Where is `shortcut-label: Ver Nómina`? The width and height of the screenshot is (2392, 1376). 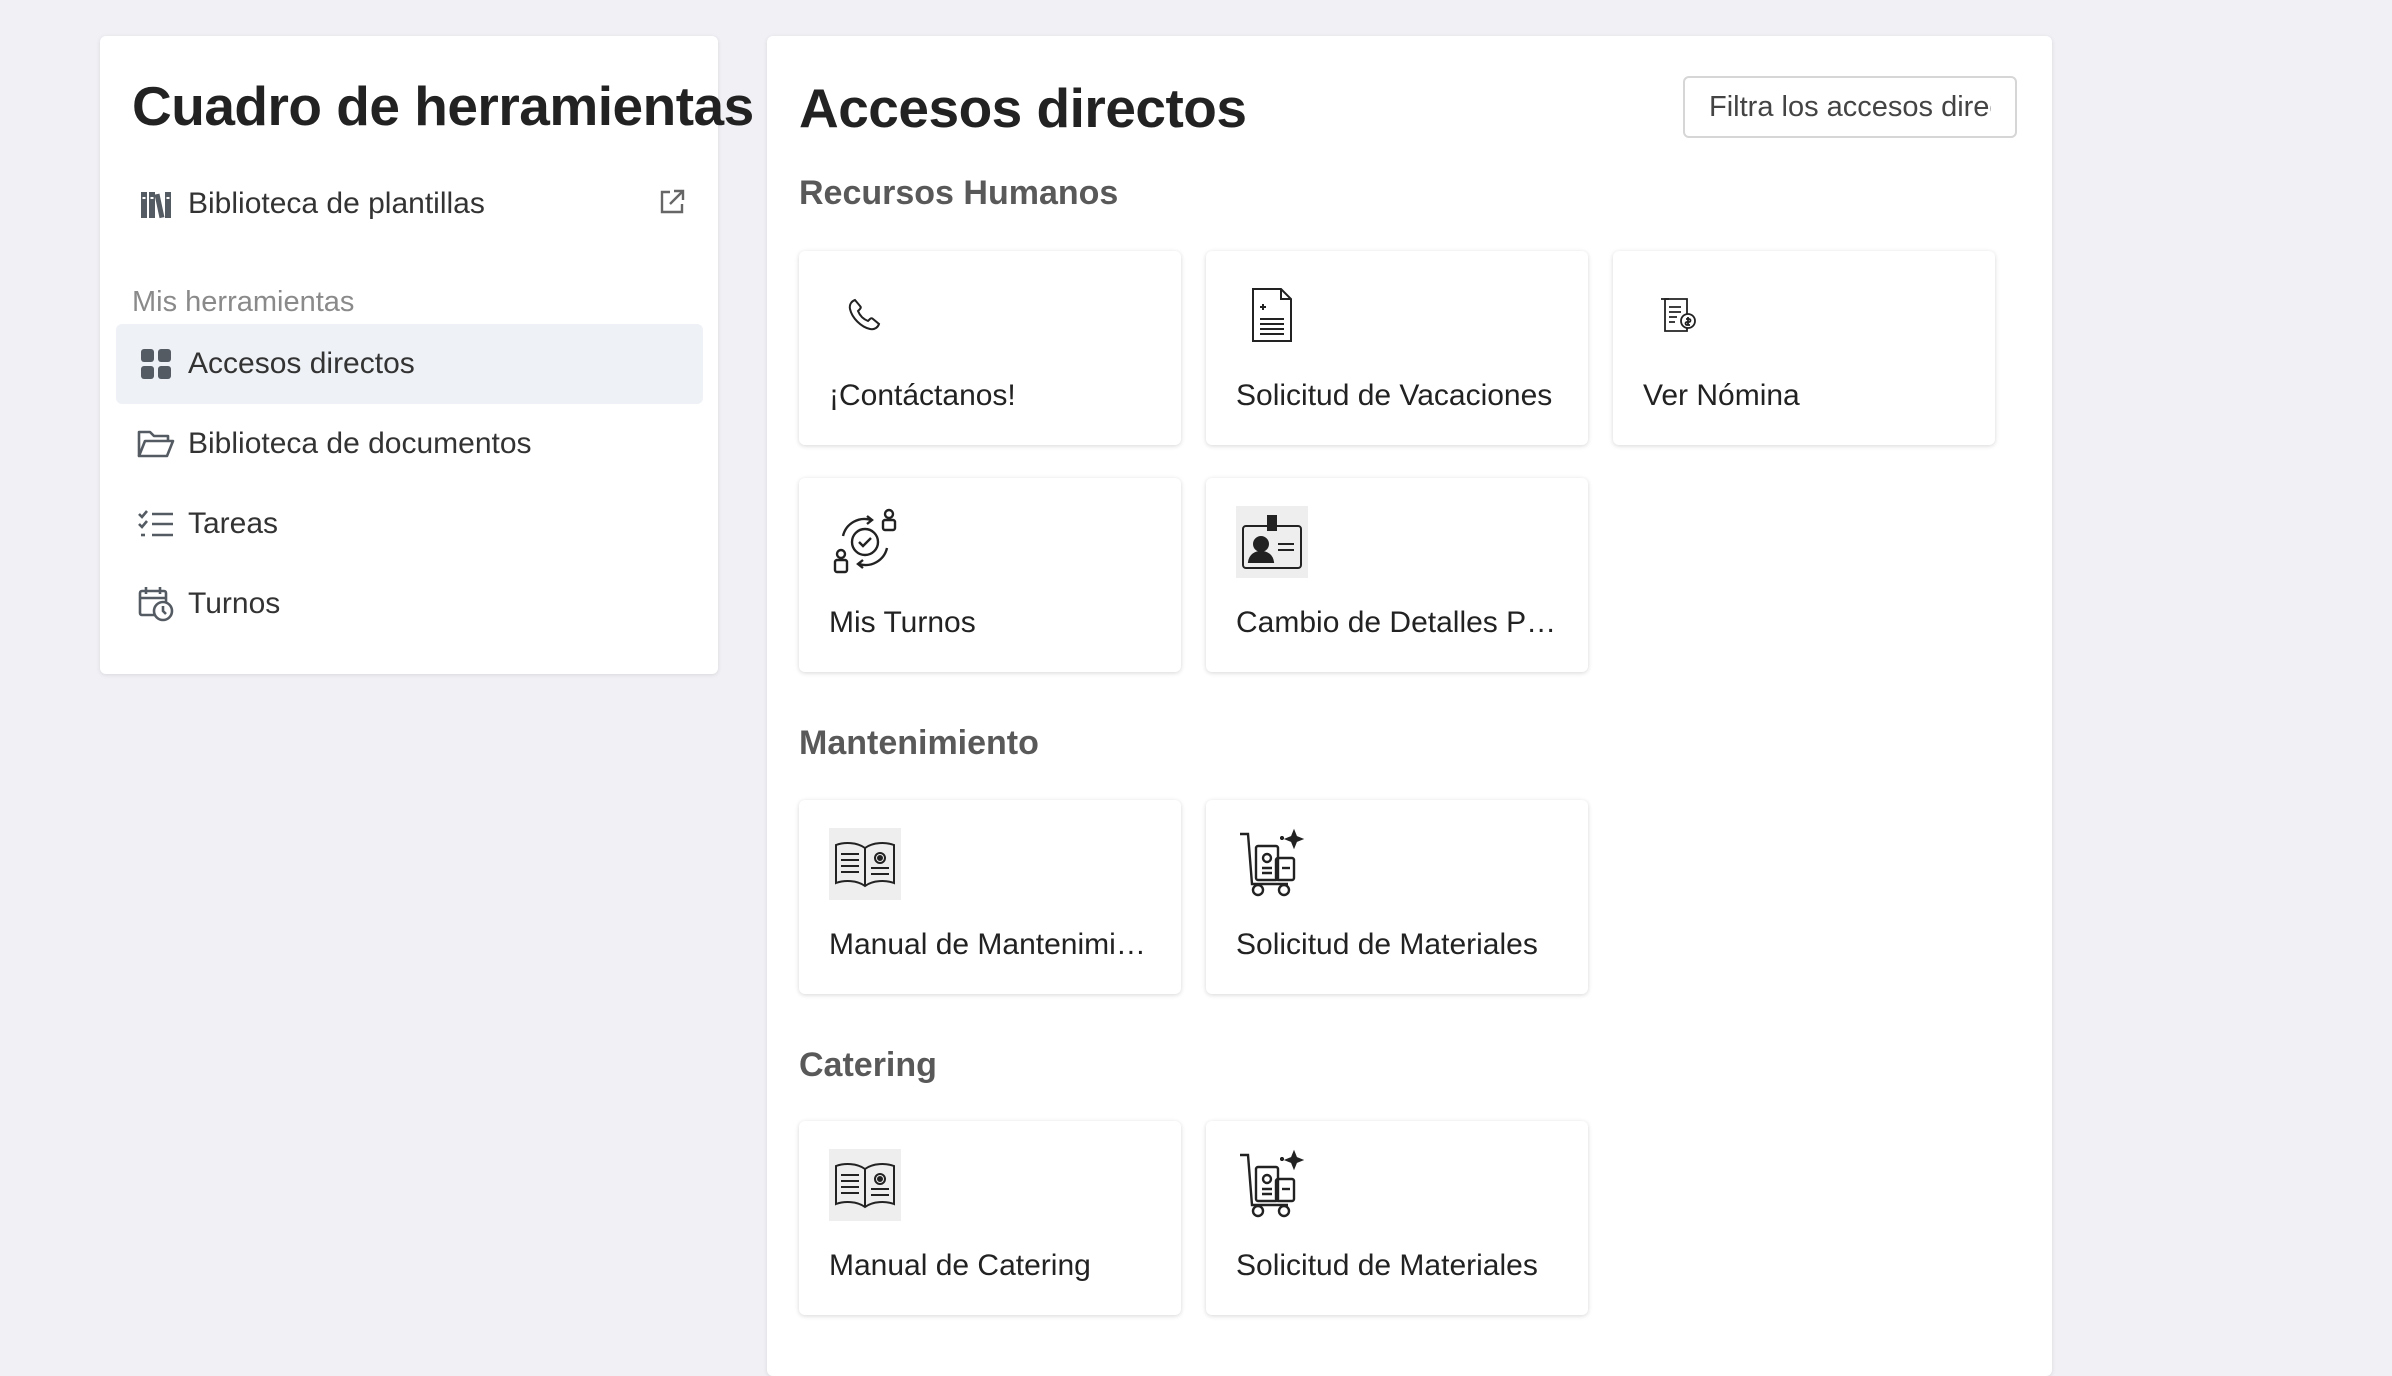 shortcut-label: Ver Nómina is located at coordinates (1721, 395).